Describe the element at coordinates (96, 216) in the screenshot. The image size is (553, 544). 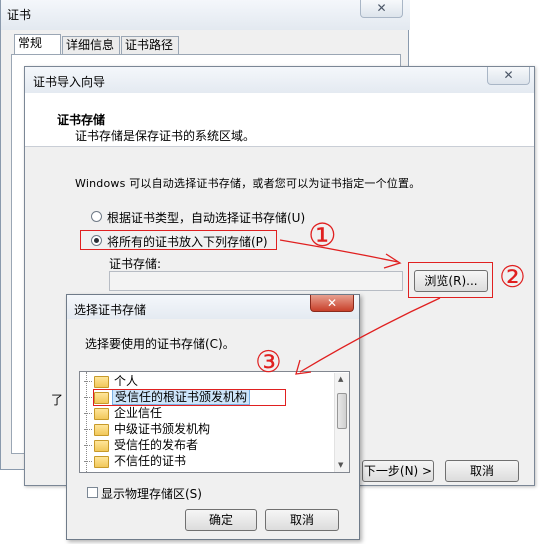
I see `auto-store-radio` at that location.